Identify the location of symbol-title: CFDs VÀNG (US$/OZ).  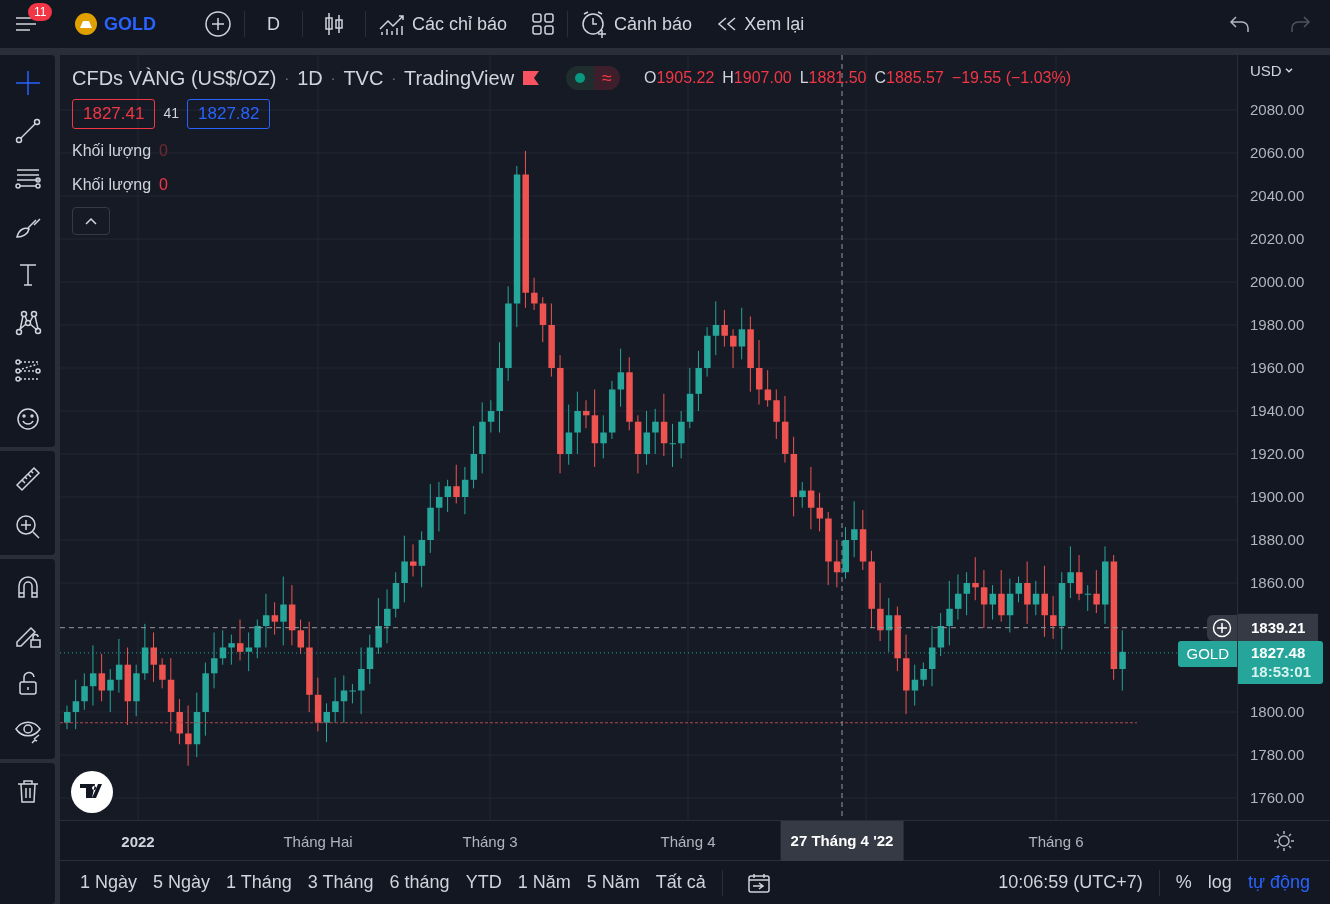
(174, 78).